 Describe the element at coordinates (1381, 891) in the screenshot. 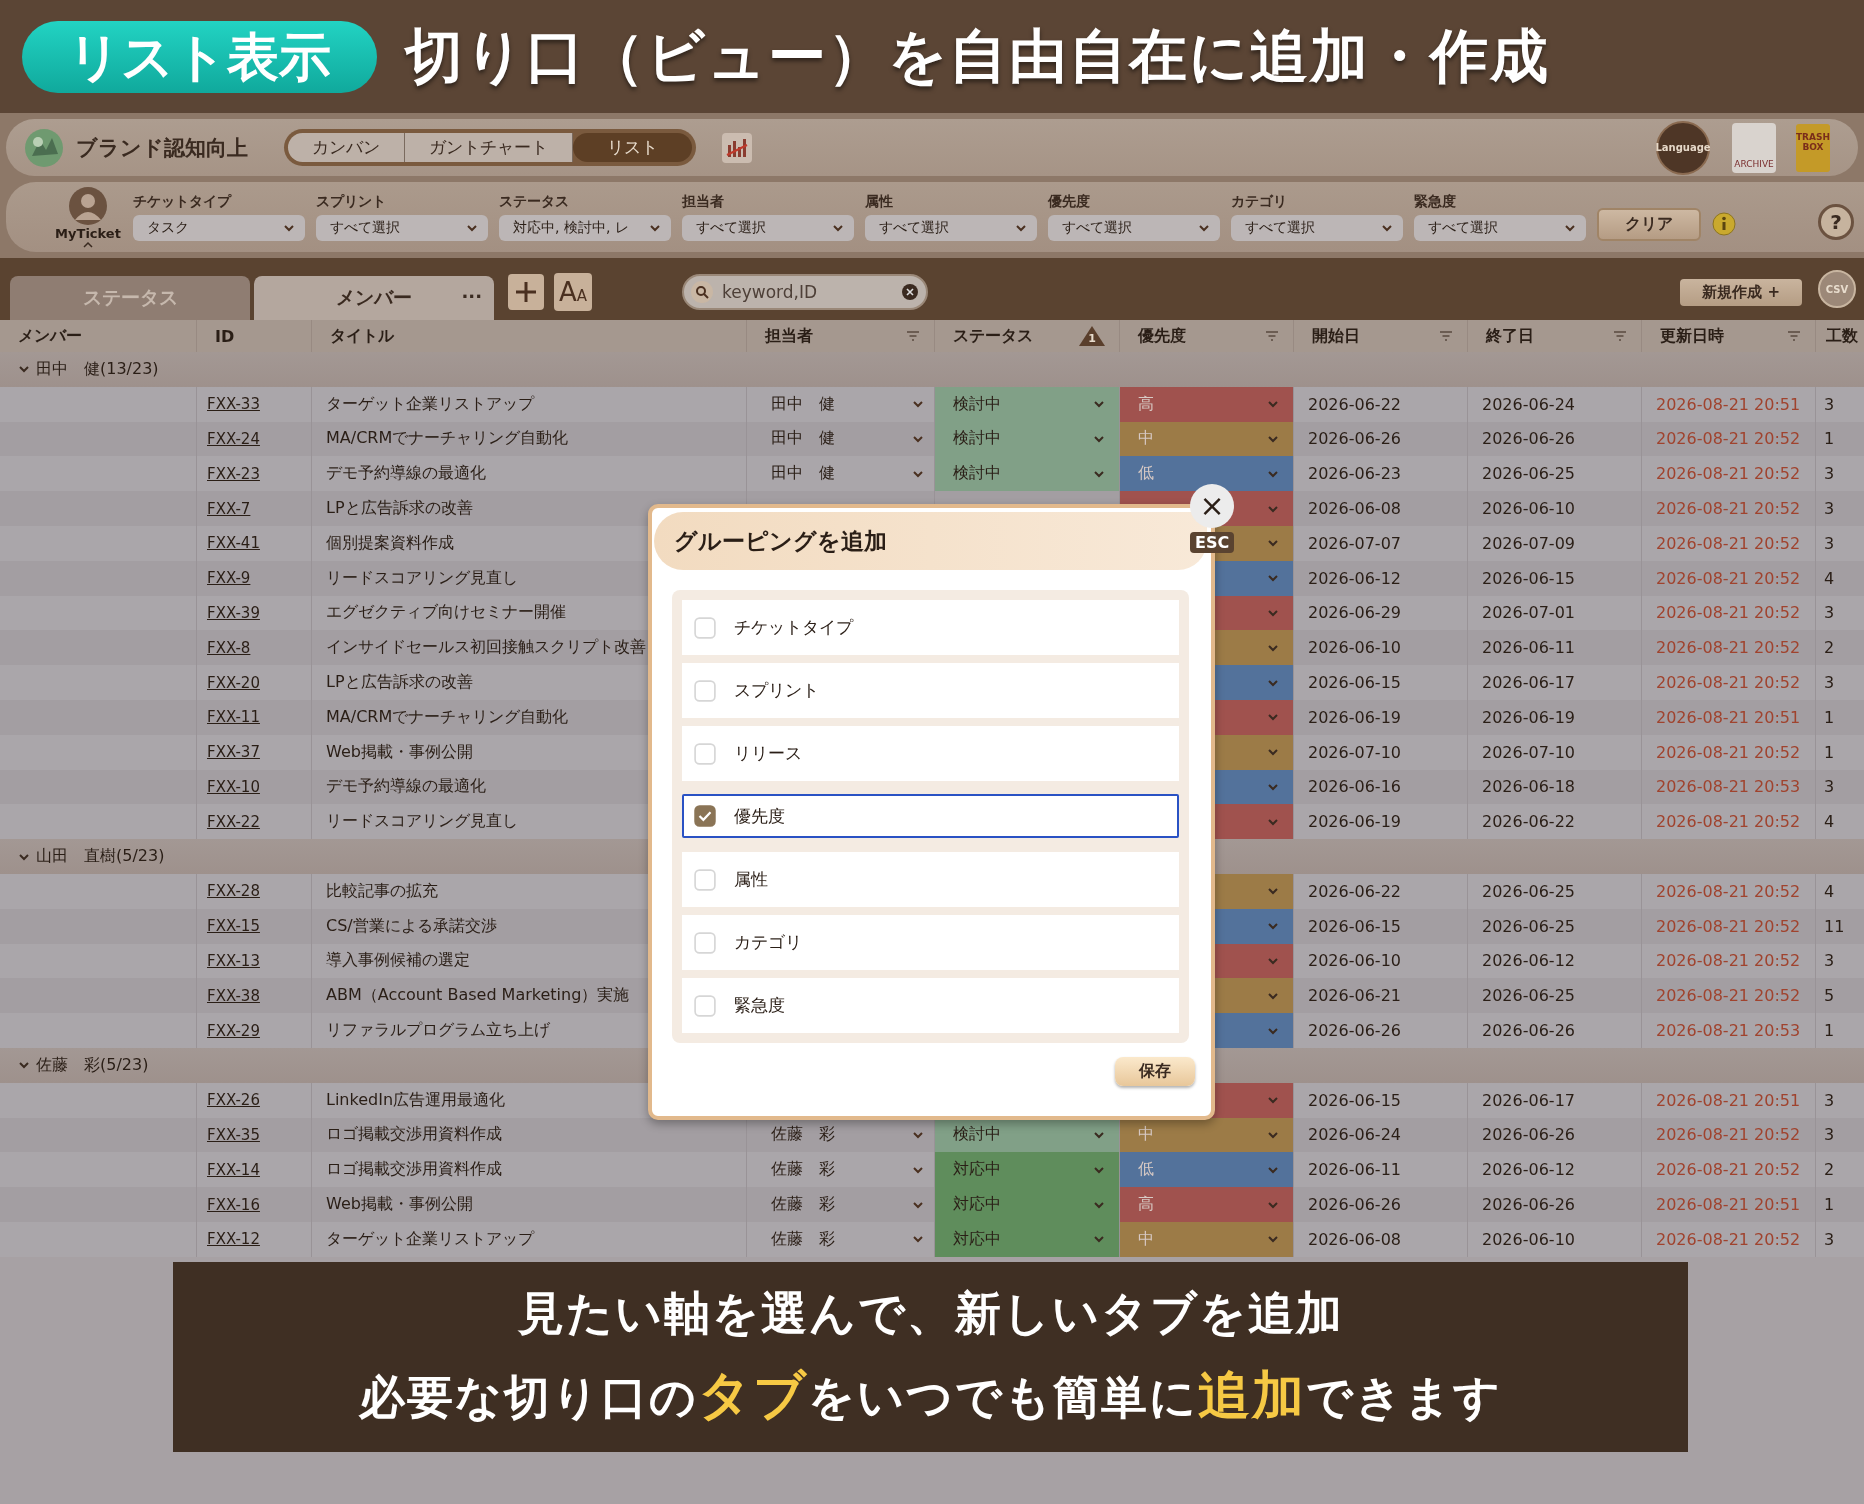

I see `date-cell: 2026-06-22` at that location.